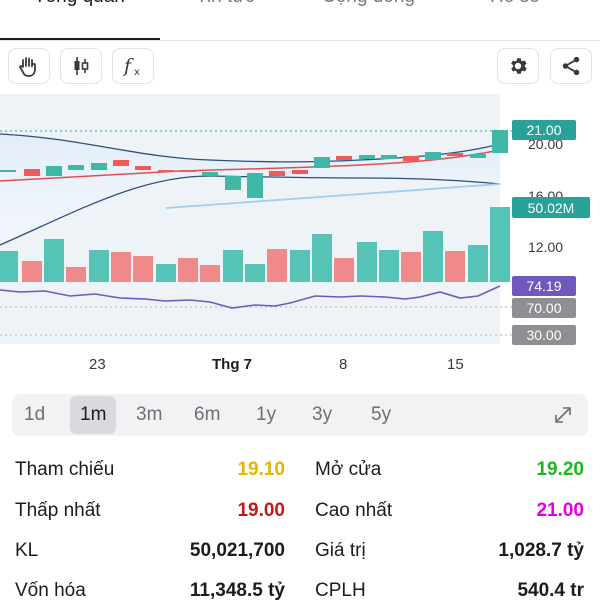 Image resolution: width=600 pixels, height=602 pixels. Describe the element at coordinates (65, 469) in the screenshot. I see `reference-label: Tham chiếu` at that location.